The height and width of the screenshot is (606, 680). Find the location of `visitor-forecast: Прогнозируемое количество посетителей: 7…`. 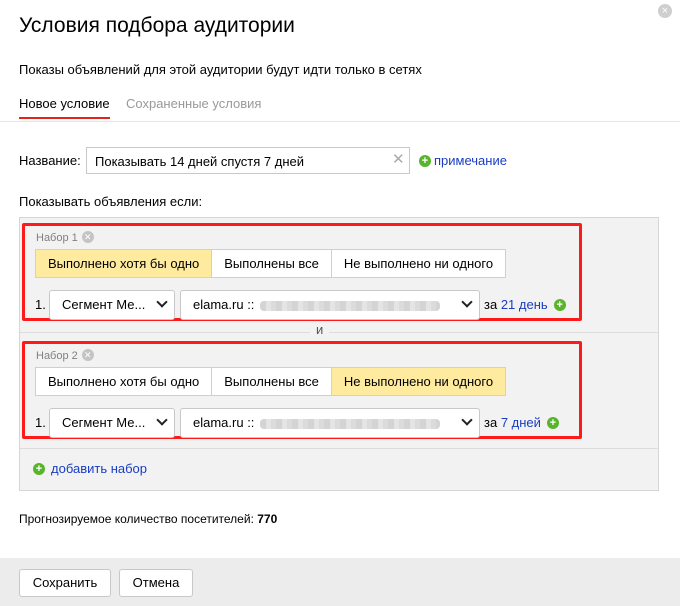

visitor-forecast: Прогнозируемое количество посетителей: 7… is located at coordinates (148, 519).